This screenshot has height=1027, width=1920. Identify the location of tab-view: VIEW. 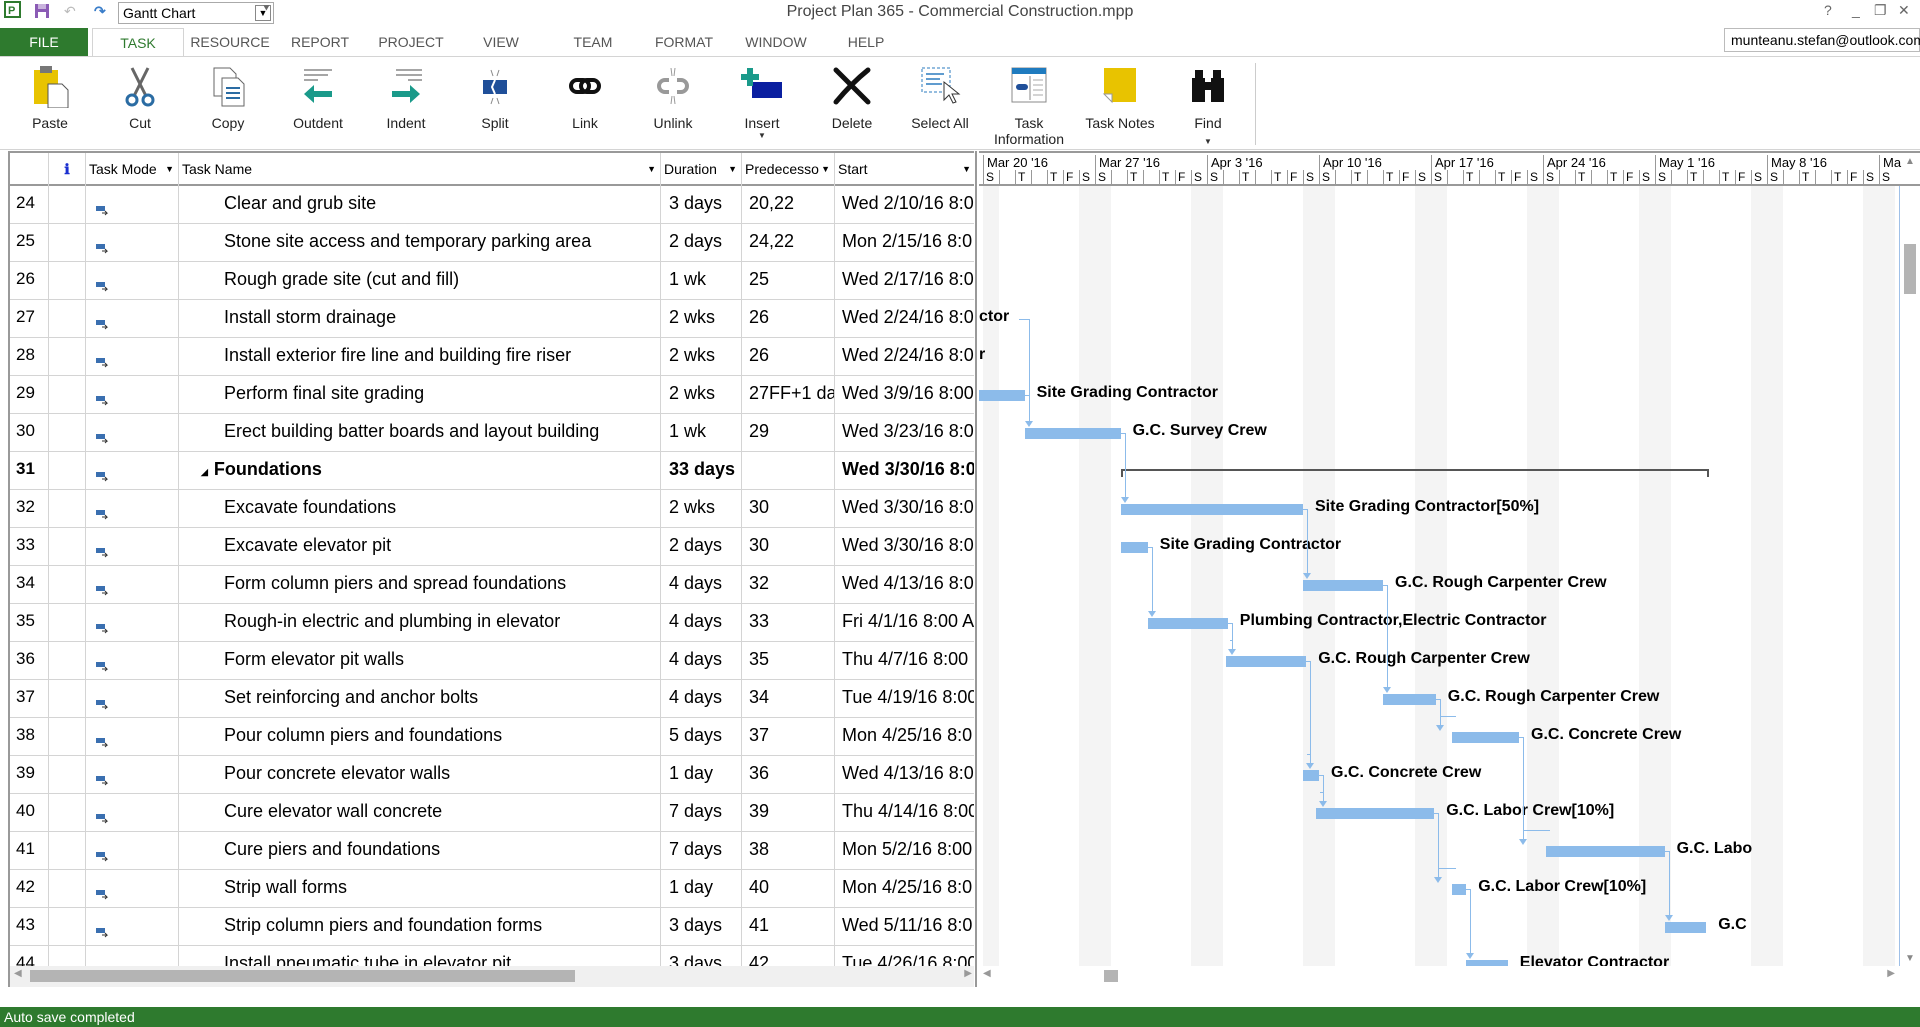
(501, 42).